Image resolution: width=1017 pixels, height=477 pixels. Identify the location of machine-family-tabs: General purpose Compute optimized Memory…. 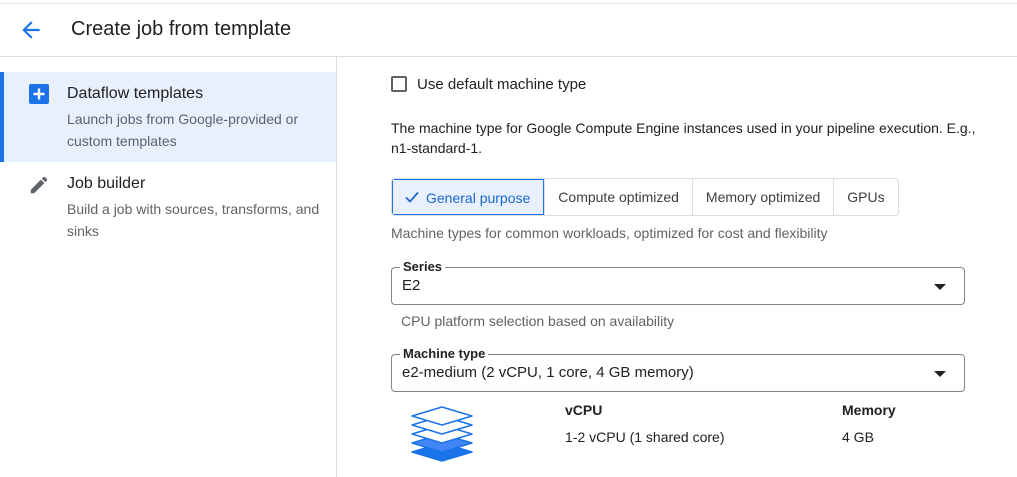
(645, 197).